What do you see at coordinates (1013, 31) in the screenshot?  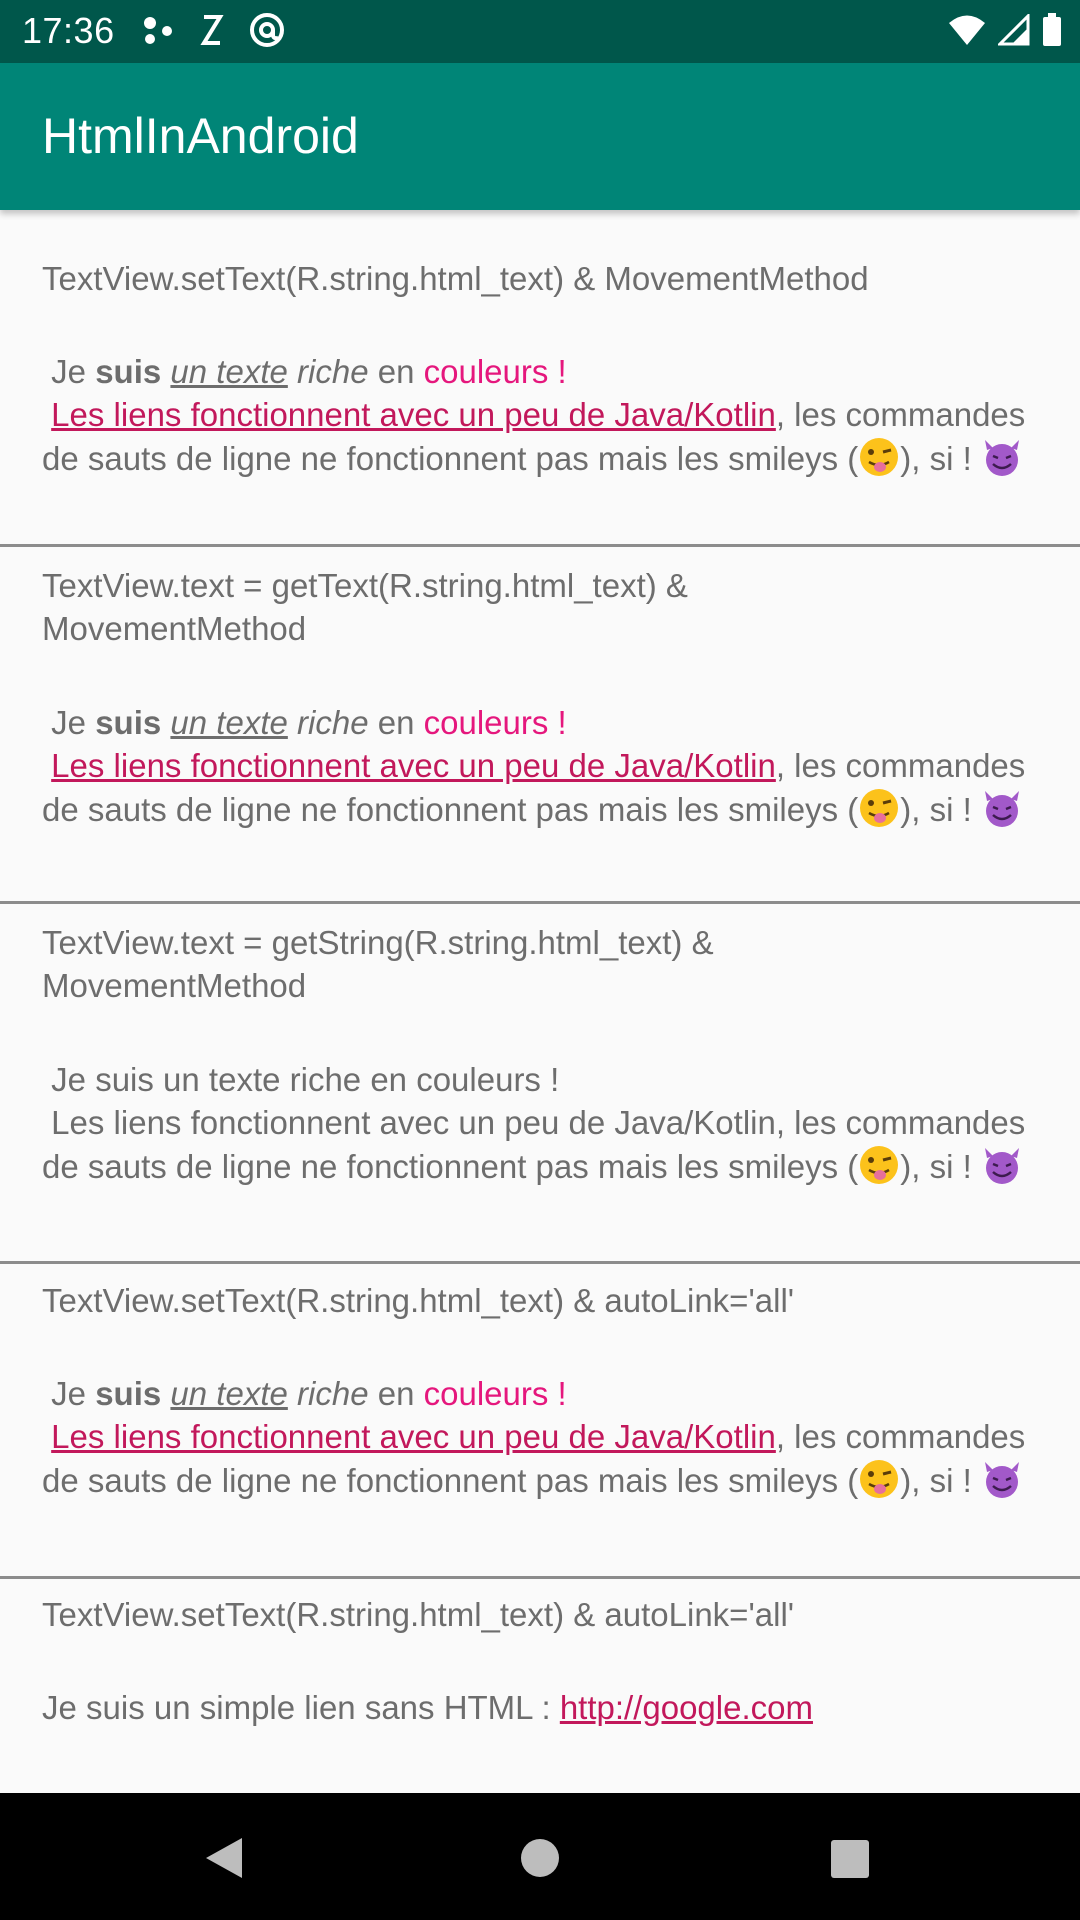 I see `signal-icon` at bounding box center [1013, 31].